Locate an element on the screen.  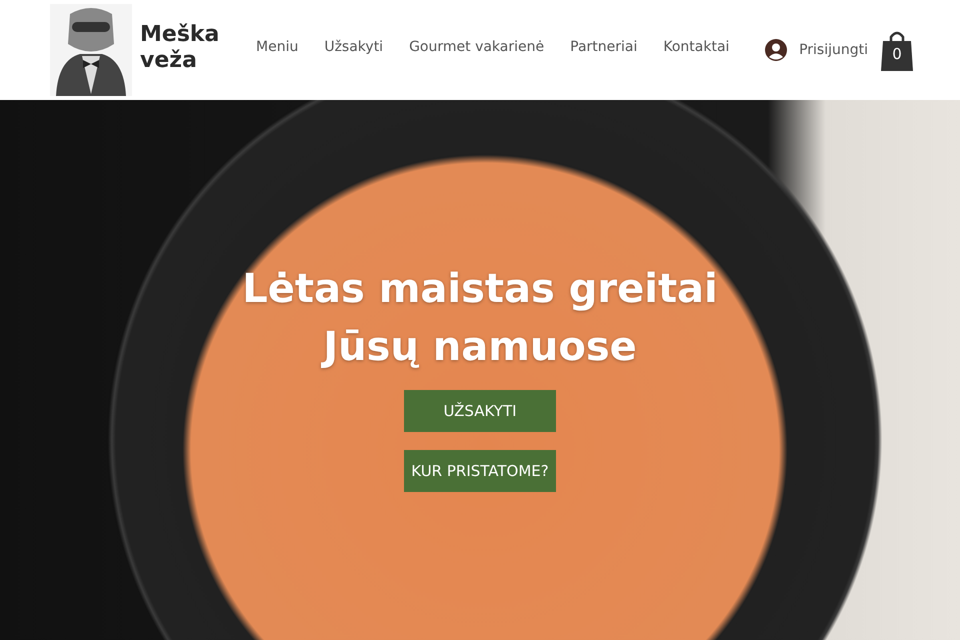
shopping-bag-icon is located at coordinates (897, 50).